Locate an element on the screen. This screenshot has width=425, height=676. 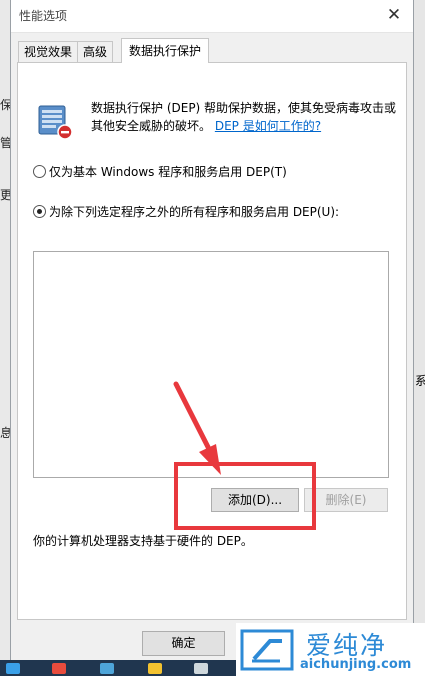
taskbar-folder-icon is located at coordinates (155, 668).